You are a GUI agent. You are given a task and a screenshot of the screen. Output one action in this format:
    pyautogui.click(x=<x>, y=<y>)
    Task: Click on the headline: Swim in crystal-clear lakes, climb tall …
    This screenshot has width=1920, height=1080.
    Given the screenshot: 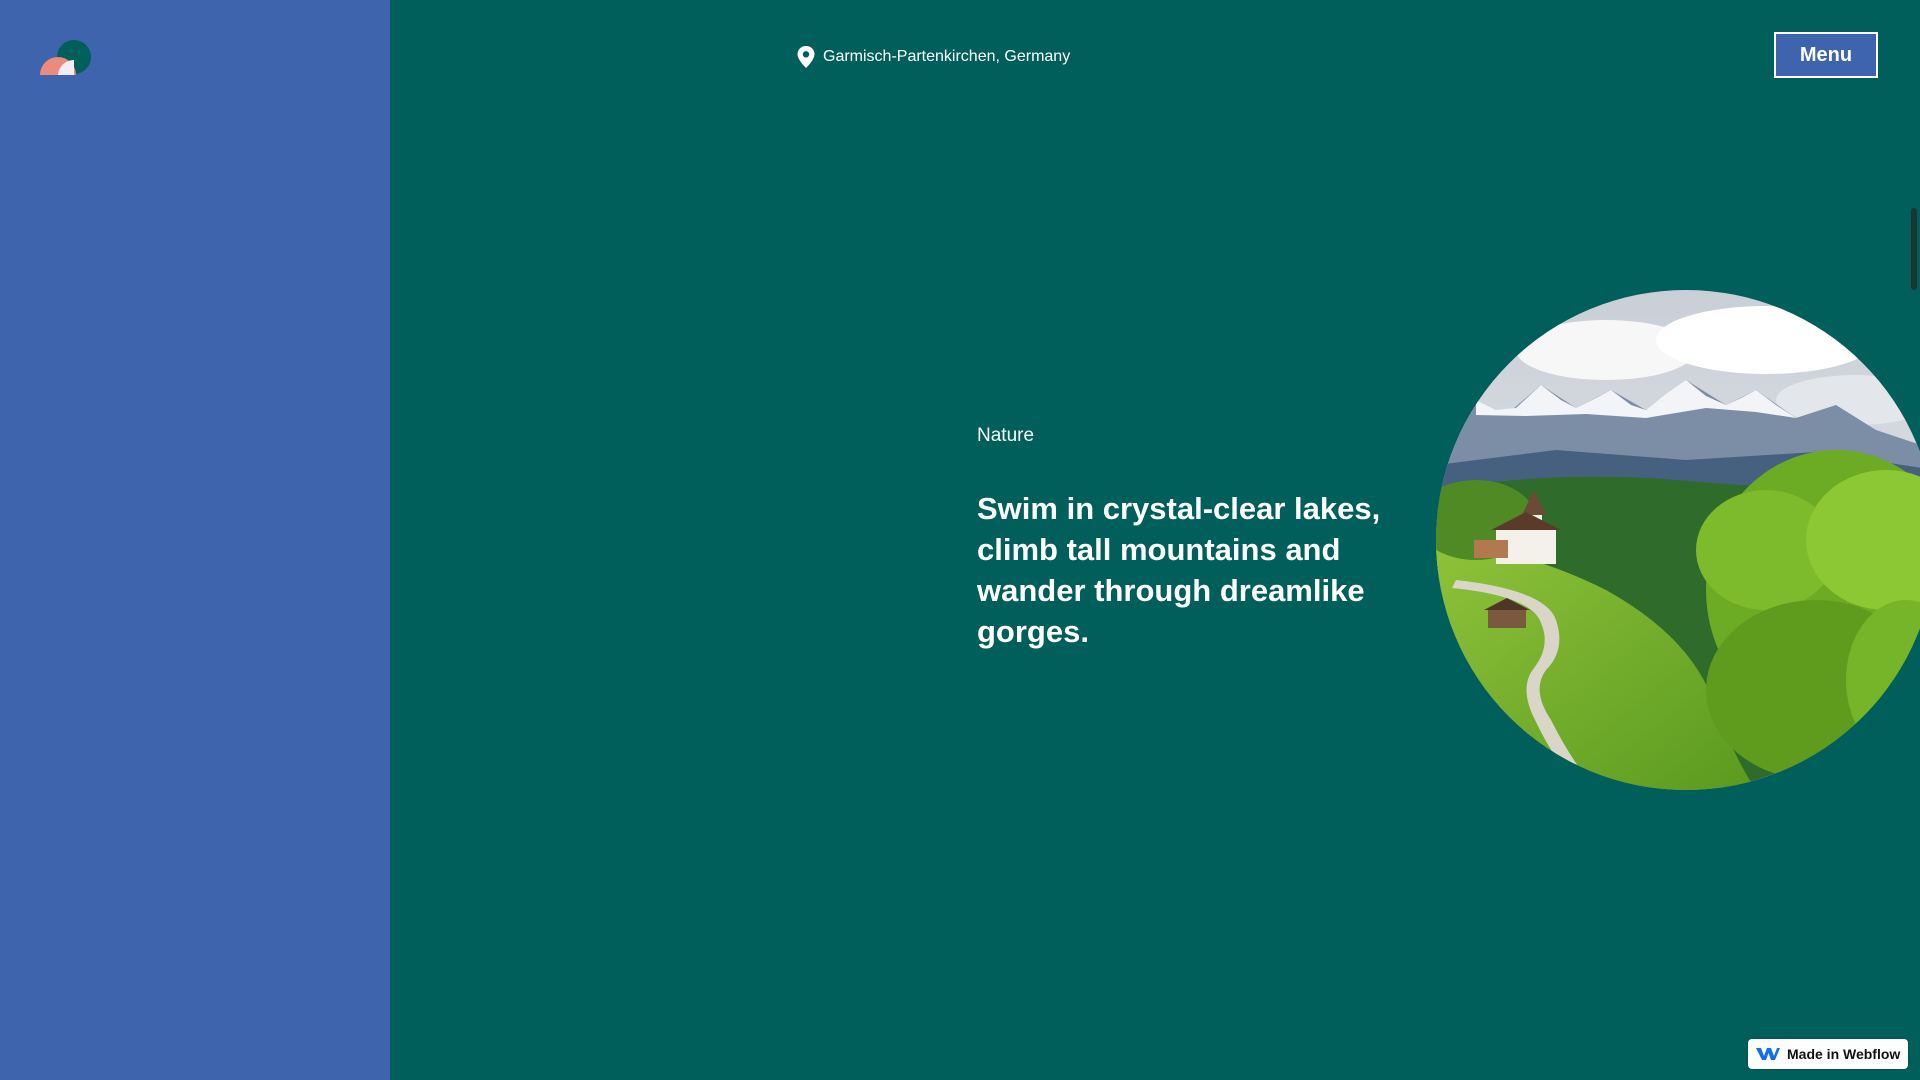 What is the action you would take?
    pyautogui.click(x=1179, y=570)
    